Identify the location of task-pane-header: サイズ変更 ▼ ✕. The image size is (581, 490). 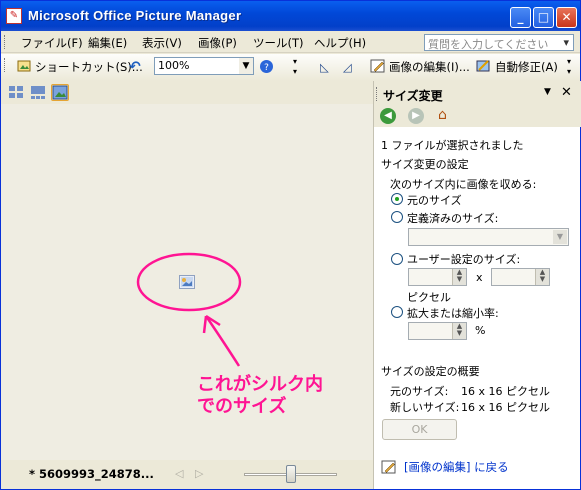
(477, 94).